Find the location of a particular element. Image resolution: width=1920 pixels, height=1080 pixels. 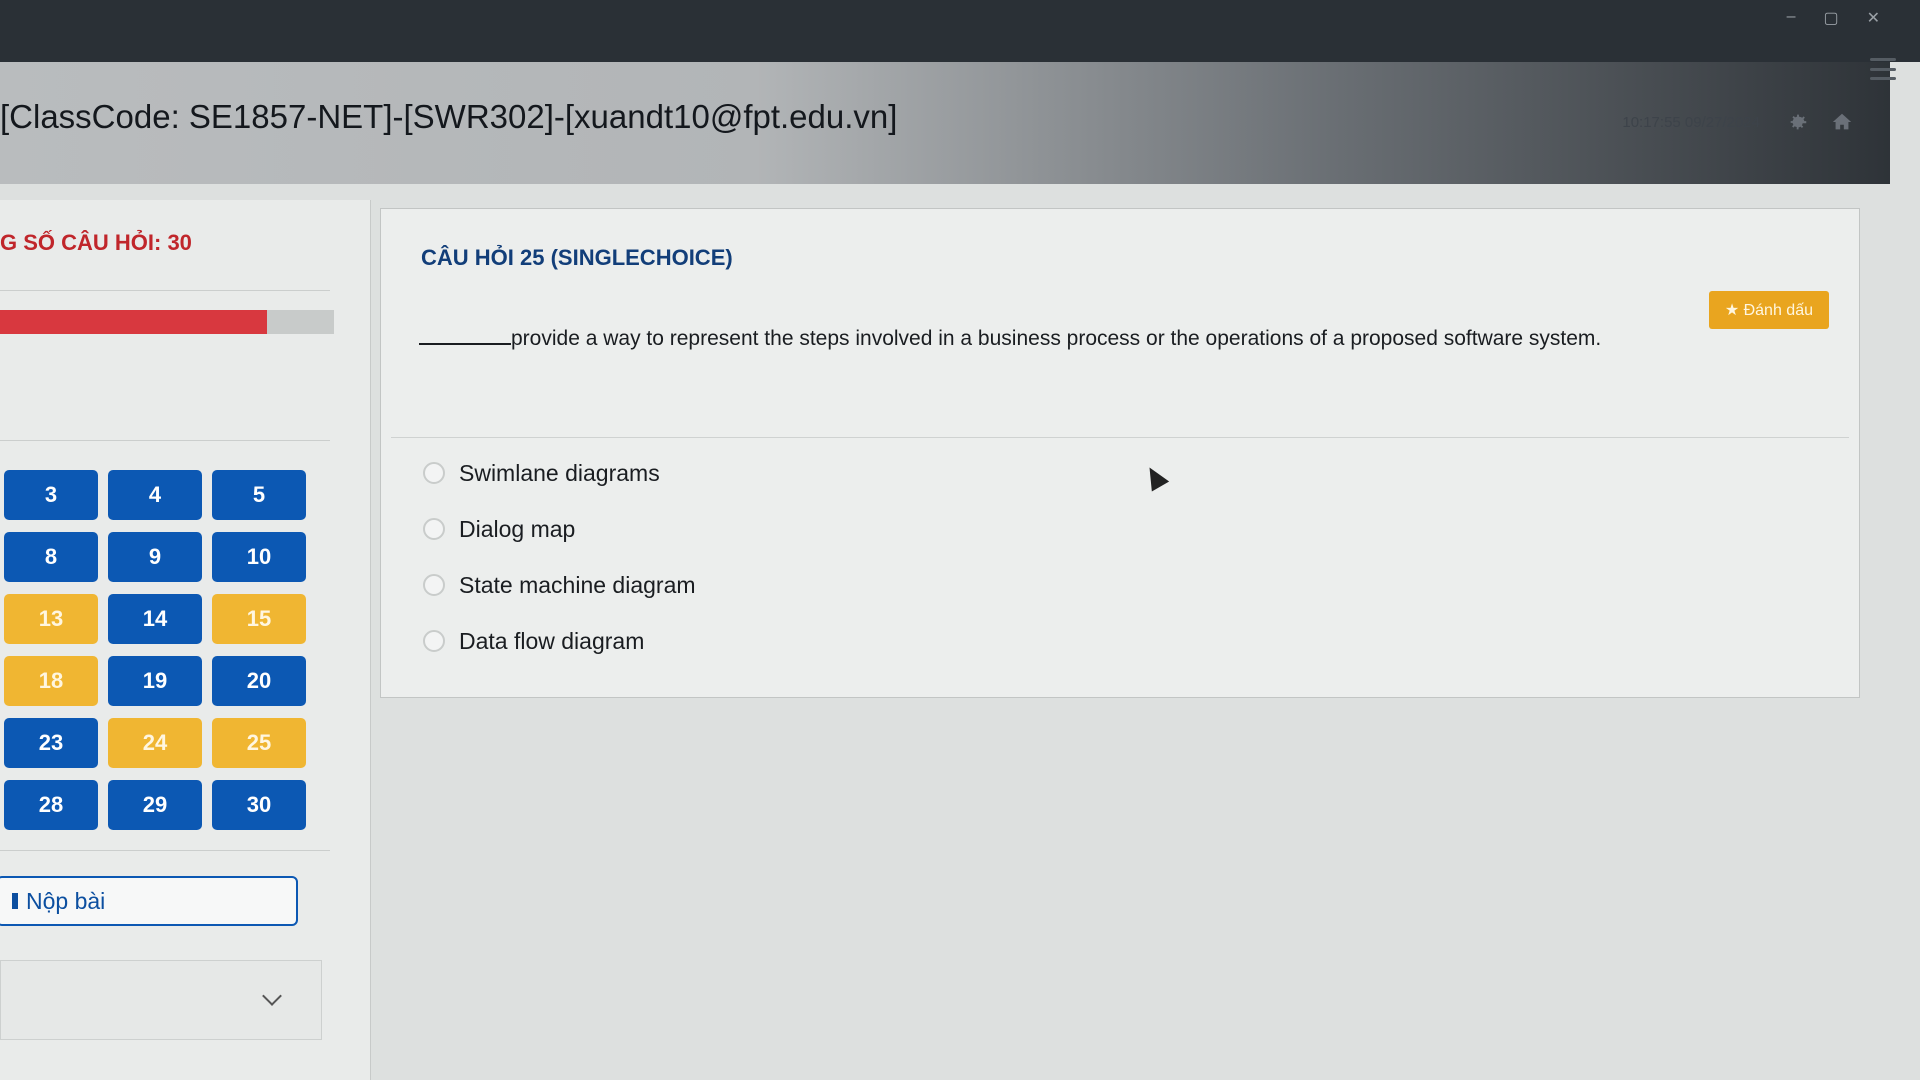

question-button: 10 is located at coordinates (259, 557).